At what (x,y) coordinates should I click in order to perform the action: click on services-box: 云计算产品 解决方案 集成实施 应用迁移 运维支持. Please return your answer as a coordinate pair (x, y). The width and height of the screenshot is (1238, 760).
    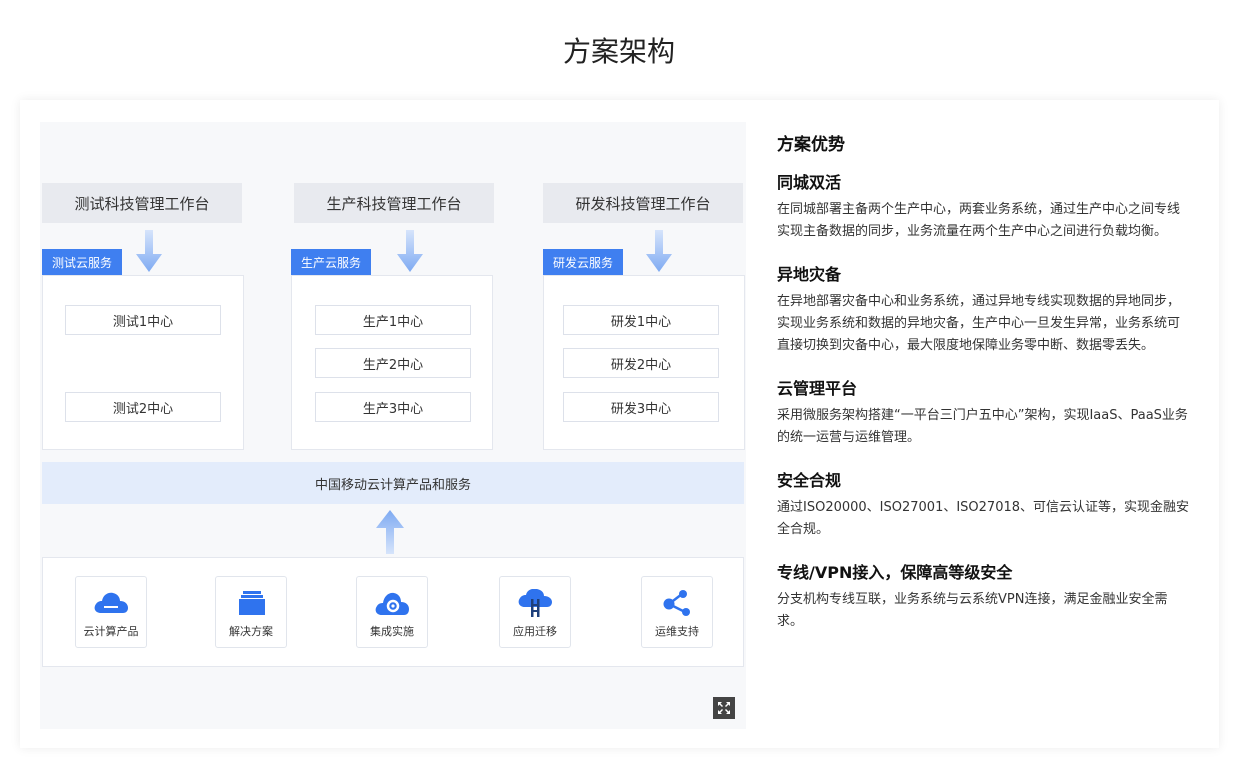
    Looking at the image, I should click on (393, 612).